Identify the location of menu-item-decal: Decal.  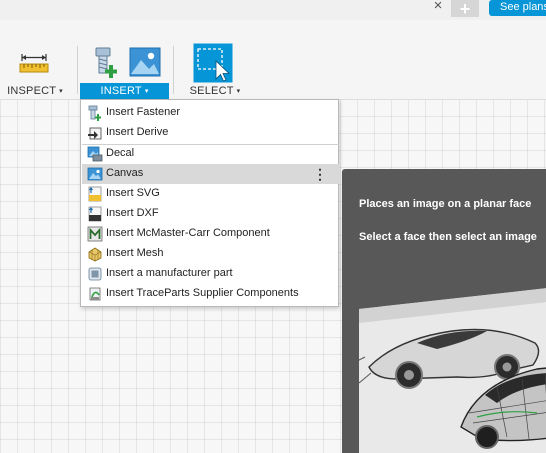
(210, 154).